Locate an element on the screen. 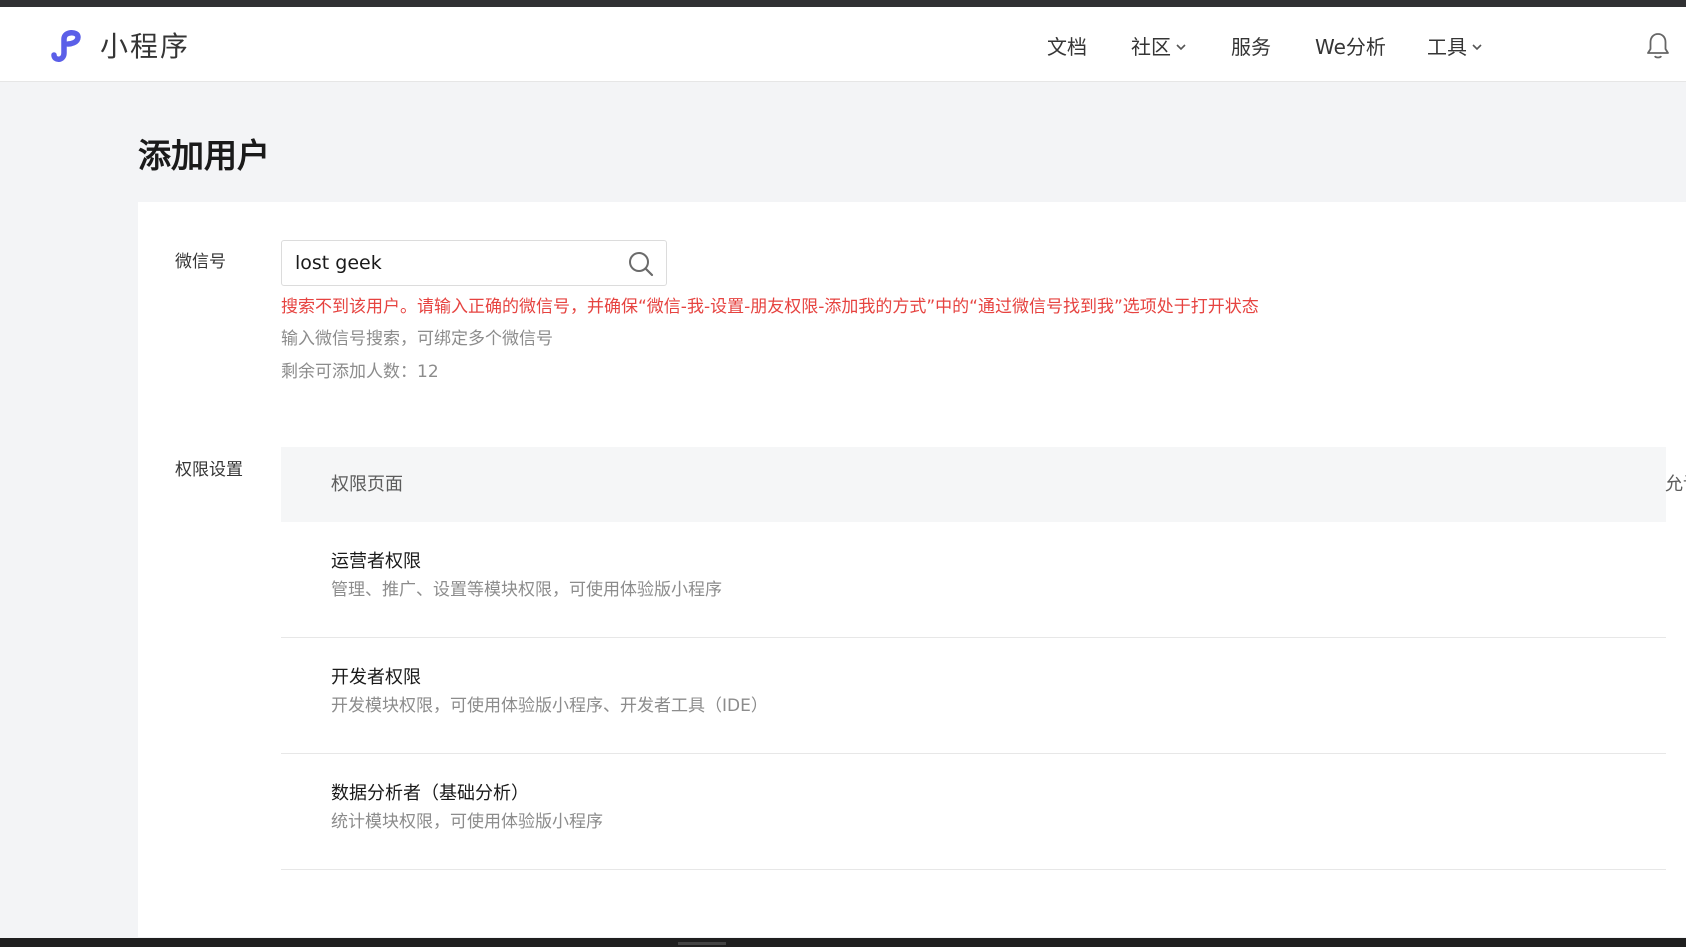 The image size is (1686, 947). permissions-label: 权限设置 is located at coordinates (209, 470).